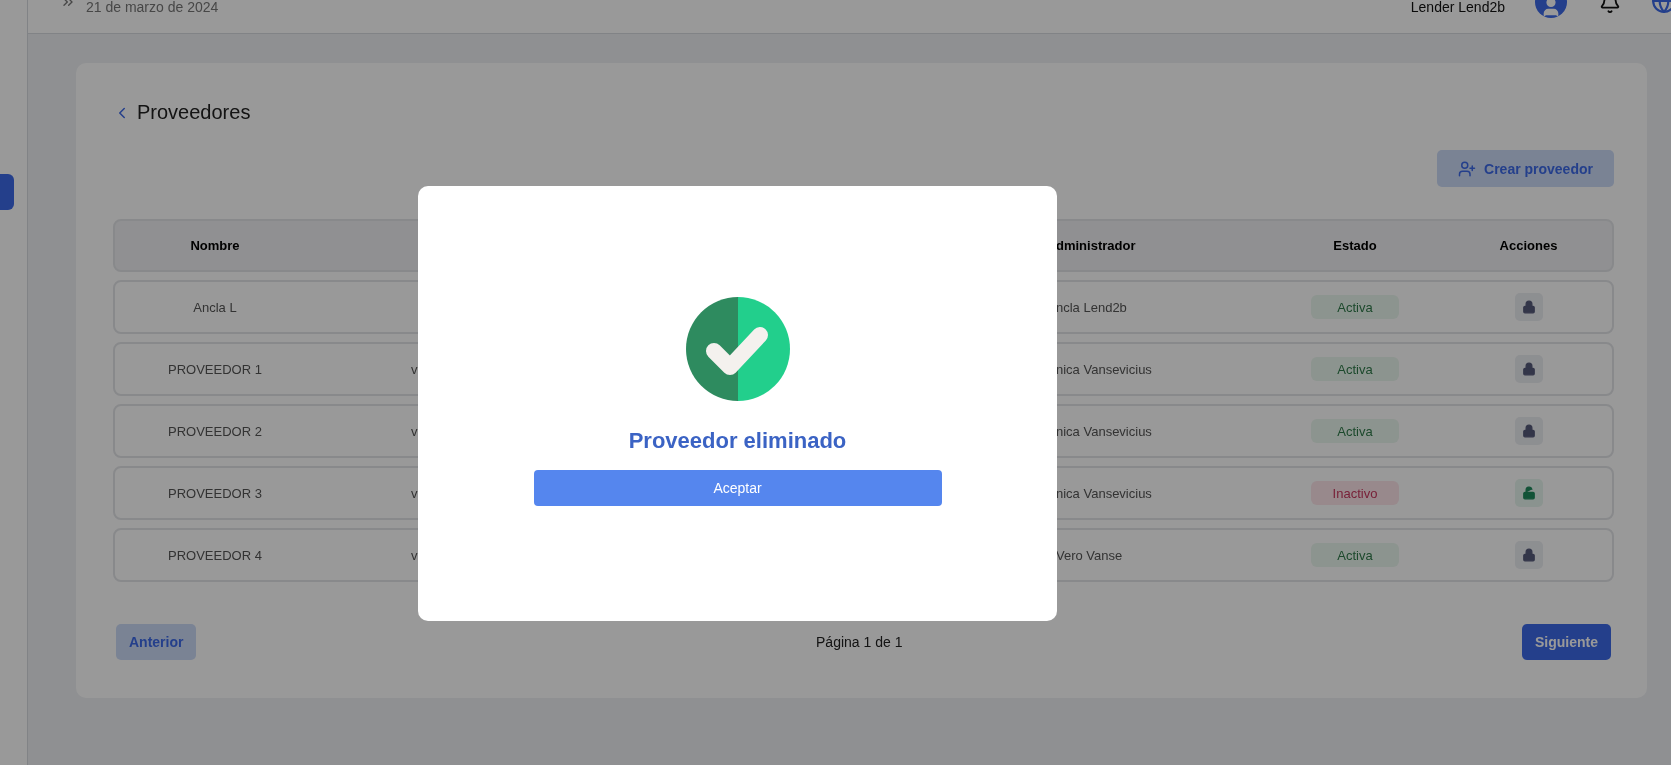  What do you see at coordinates (859, 642) in the screenshot?
I see `page-info: Página 1 de 1` at bounding box center [859, 642].